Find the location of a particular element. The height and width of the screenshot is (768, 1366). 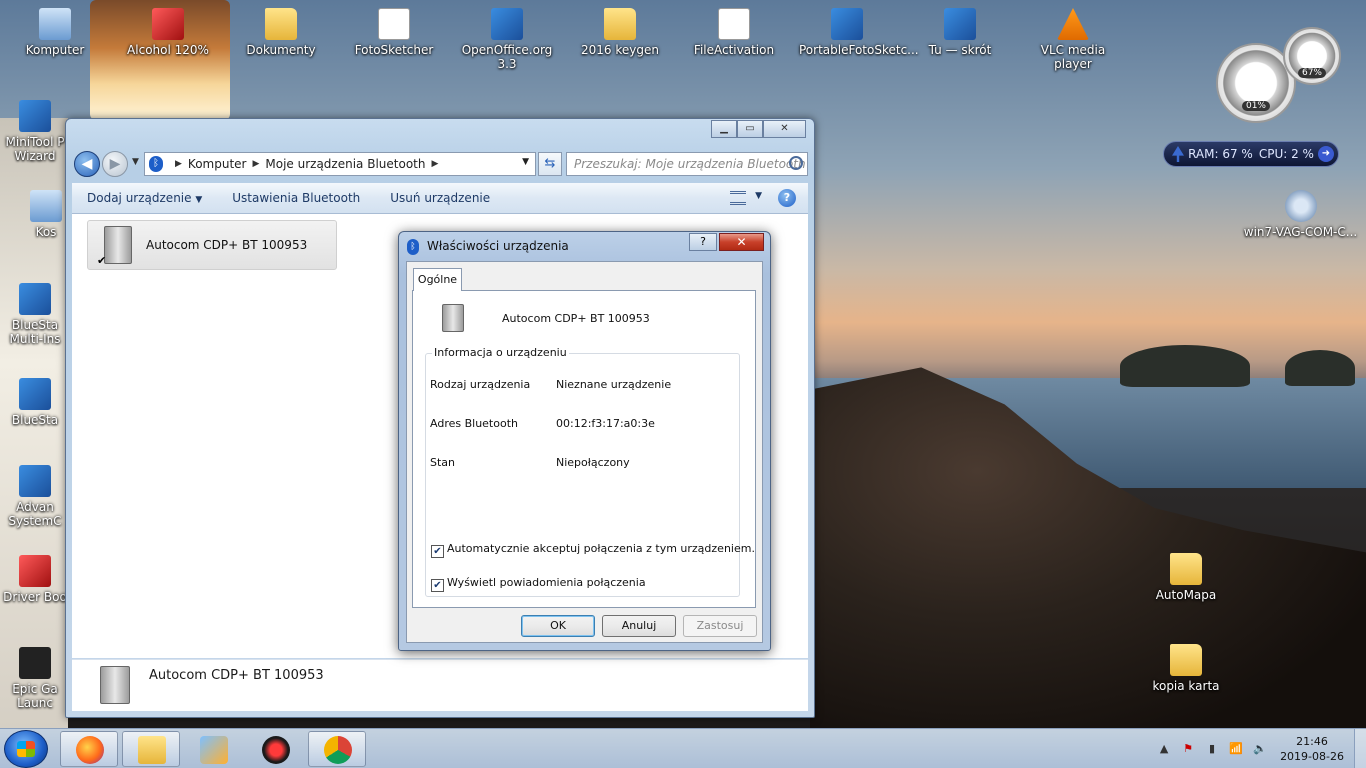

taskbar-media-player is located at coordinates (213, 749).